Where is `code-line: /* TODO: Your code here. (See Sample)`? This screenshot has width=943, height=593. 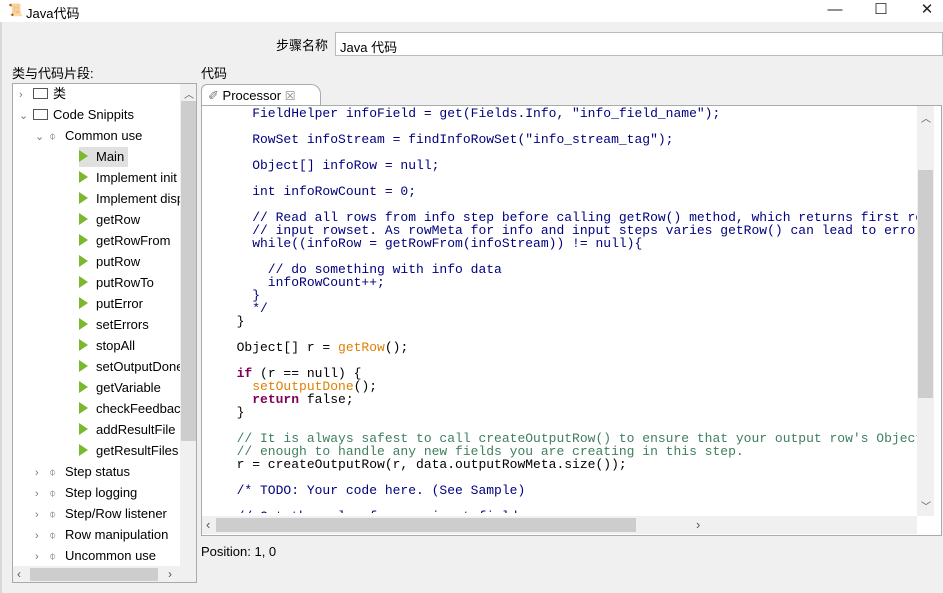 code-line: /* TODO: Your code here. (See Sample) is located at coordinates (569, 490).